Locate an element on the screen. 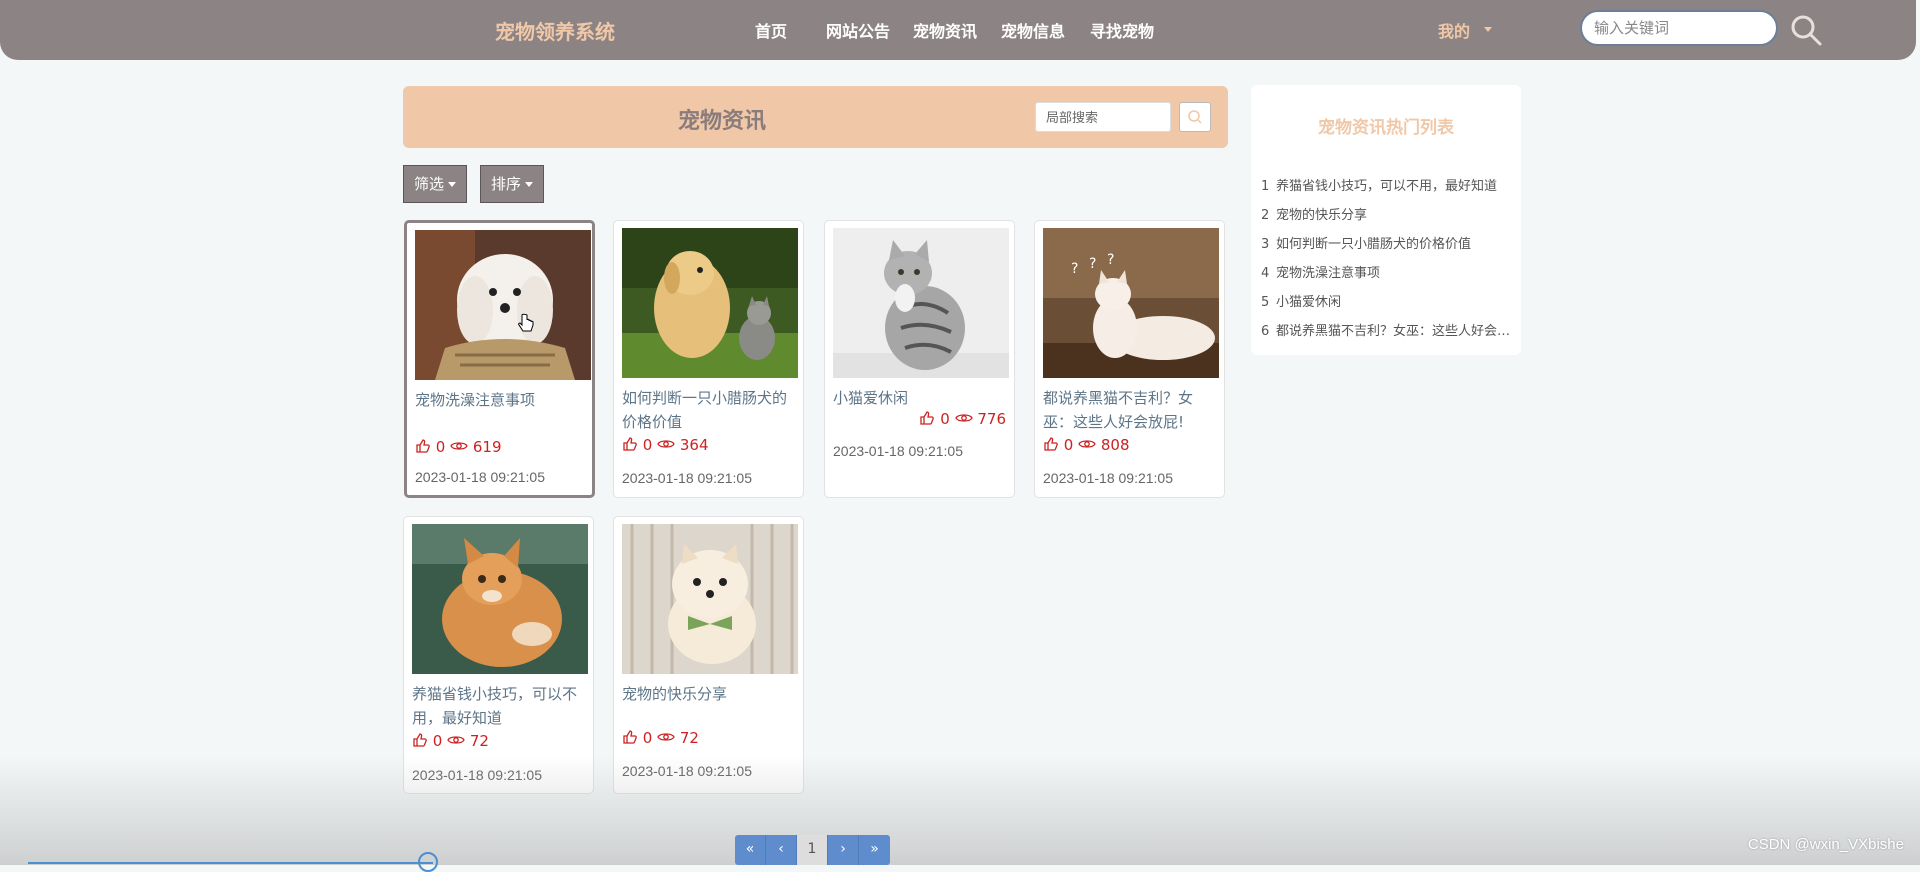 Image resolution: width=1920 pixels, height=872 pixels. card-stats: 0 808 is located at coordinates (1086, 445).